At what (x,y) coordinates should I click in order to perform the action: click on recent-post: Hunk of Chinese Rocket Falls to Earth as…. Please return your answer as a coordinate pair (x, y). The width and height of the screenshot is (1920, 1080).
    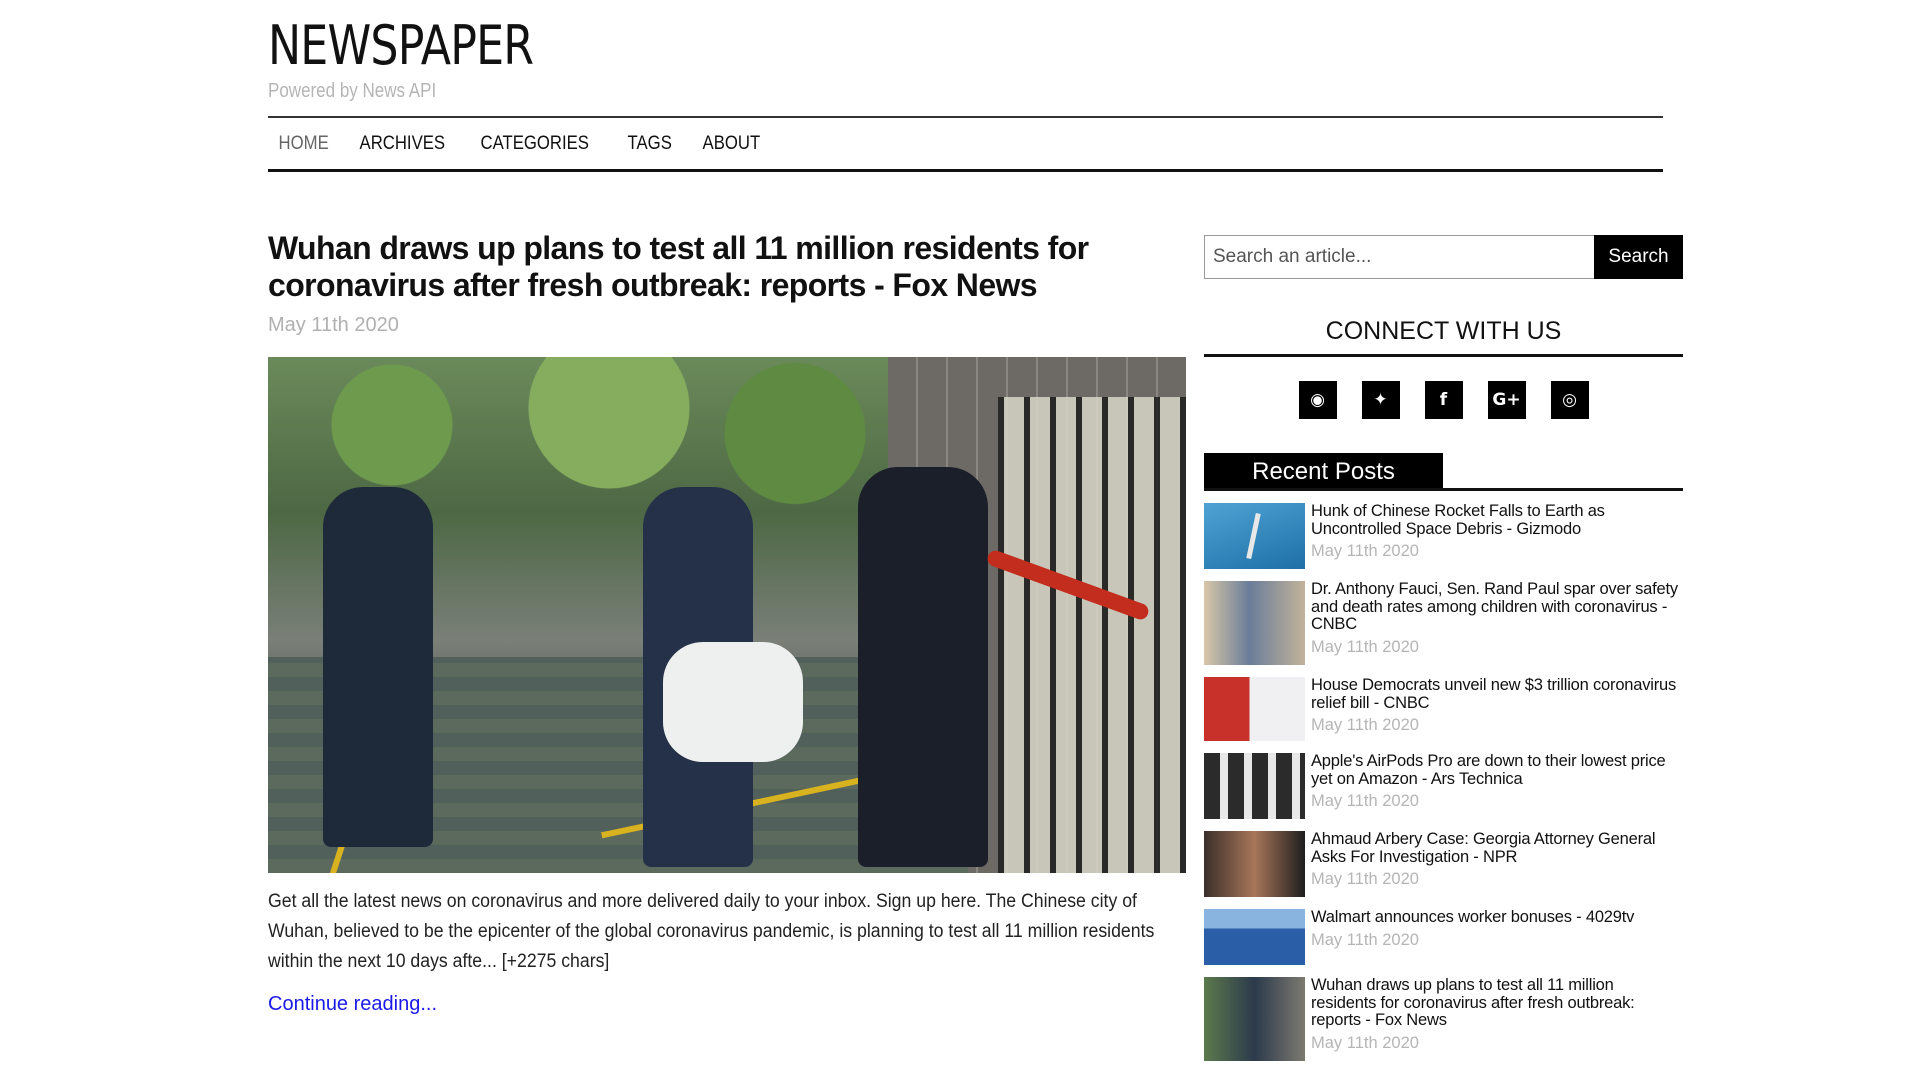
    Looking at the image, I should click on (1443, 535).